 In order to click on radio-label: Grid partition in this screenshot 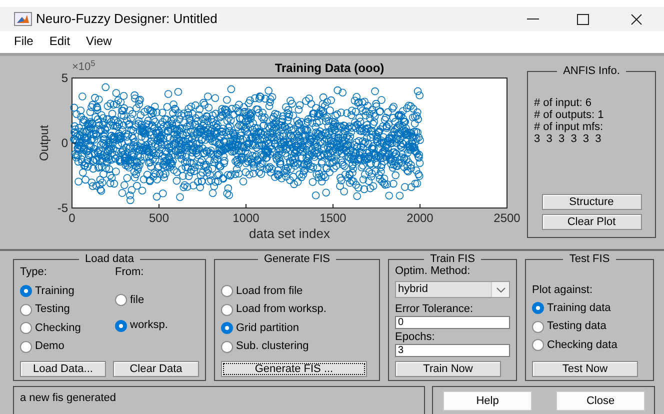, I will do `click(267, 328)`.